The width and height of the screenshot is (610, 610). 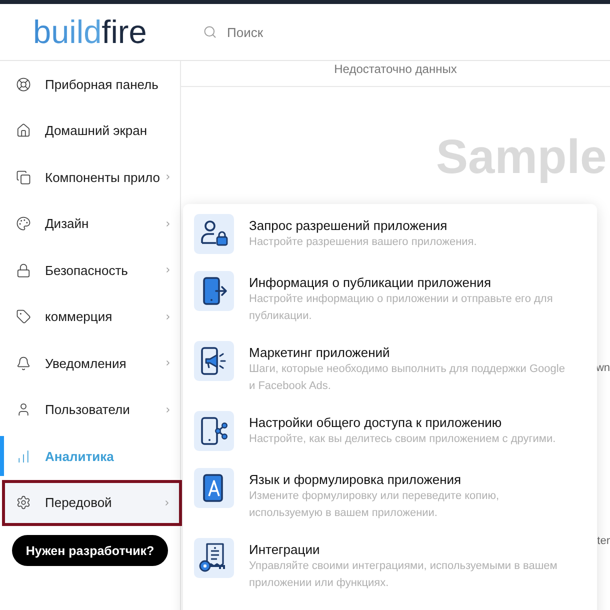 I want to click on document-key-icon, so click(x=214, y=558).